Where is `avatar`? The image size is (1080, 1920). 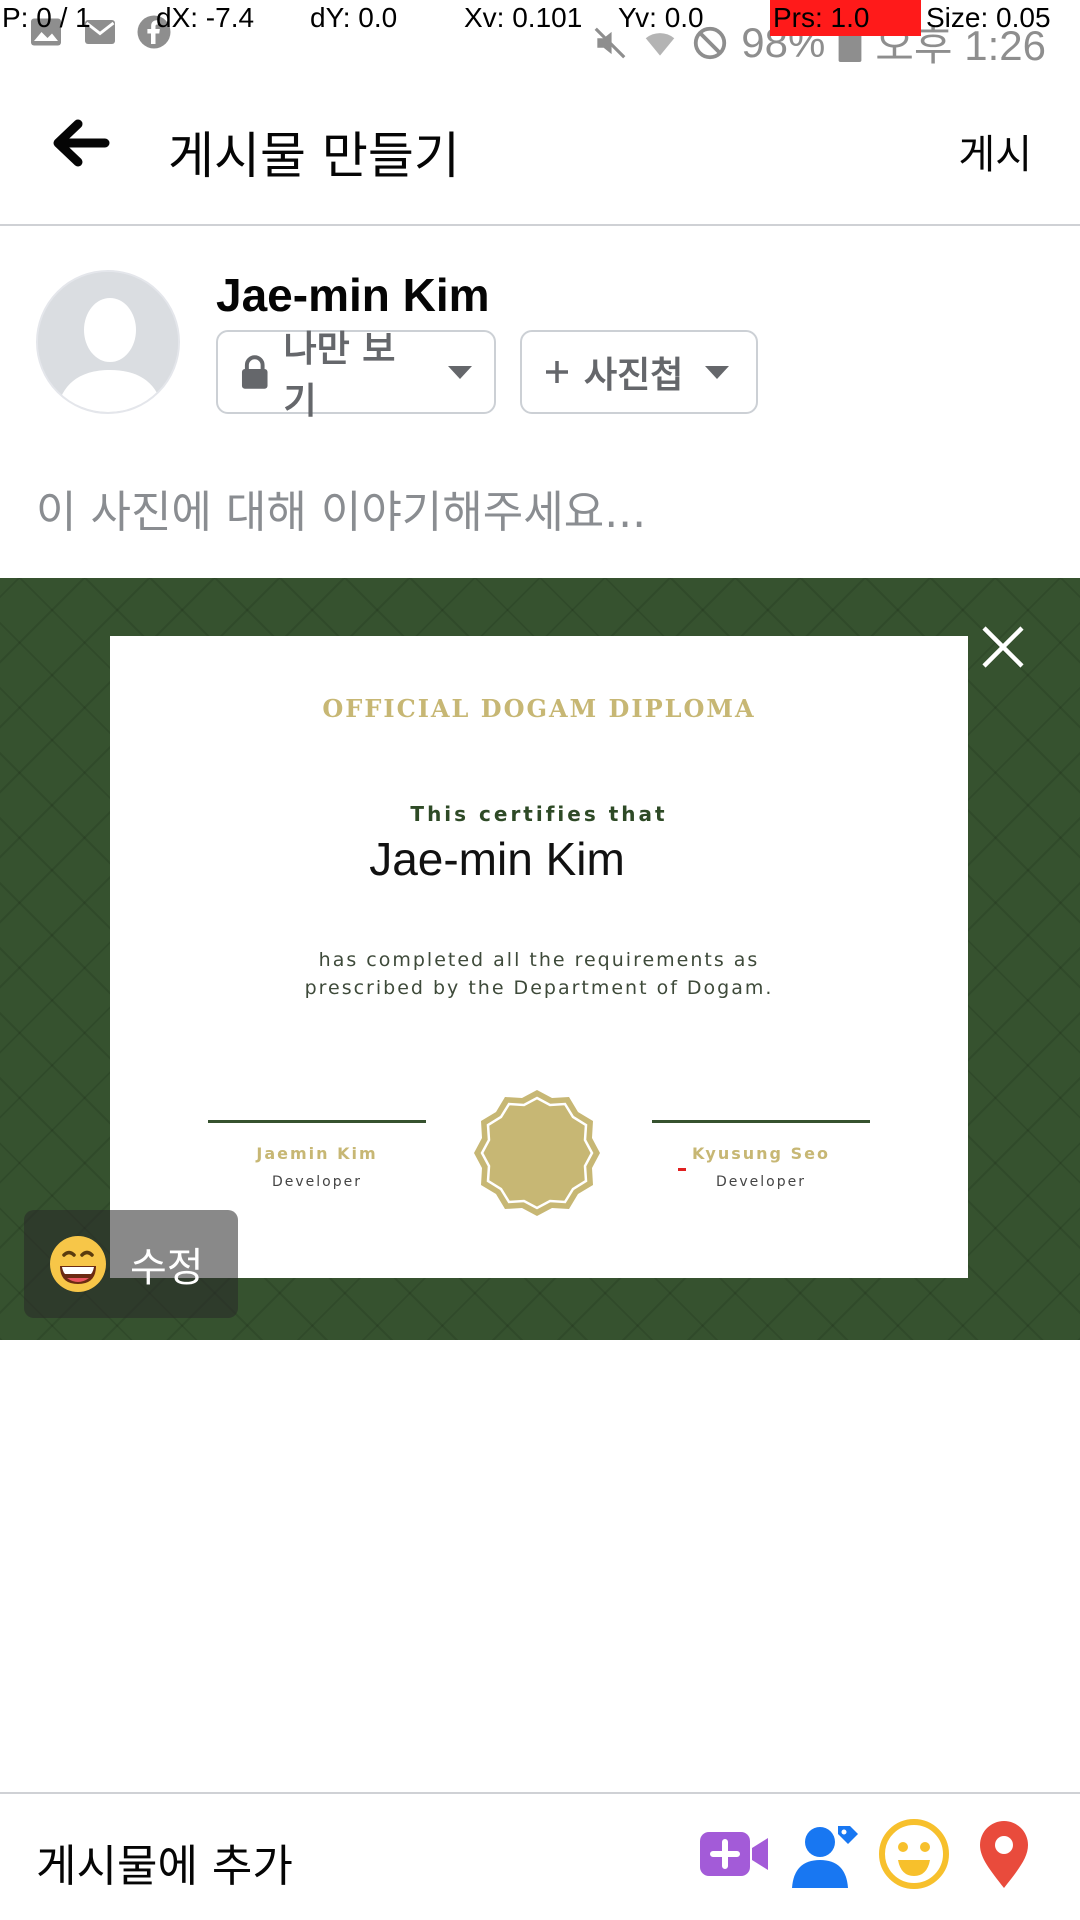
avatar is located at coordinates (108, 342).